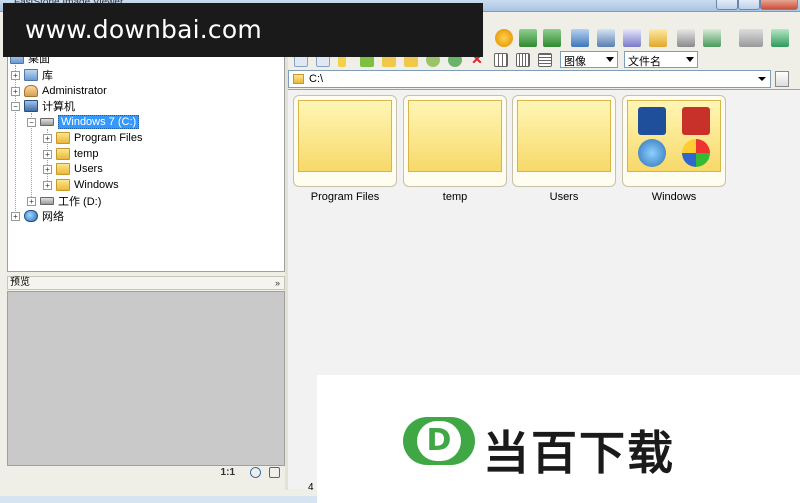 Image resolution: width=800 pixels, height=503 pixels. Describe the element at coordinates (504, 38) in the screenshot. I see `settings-sun-icon` at that location.